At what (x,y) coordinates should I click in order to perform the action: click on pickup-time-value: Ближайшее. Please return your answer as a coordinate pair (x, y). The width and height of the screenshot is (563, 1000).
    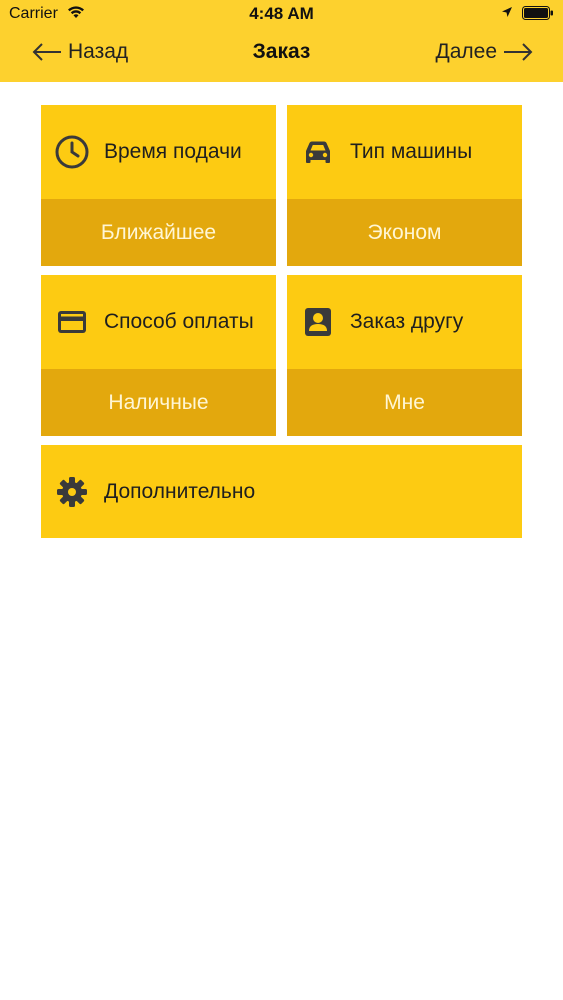
    Looking at the image, I should click on (158, 232).